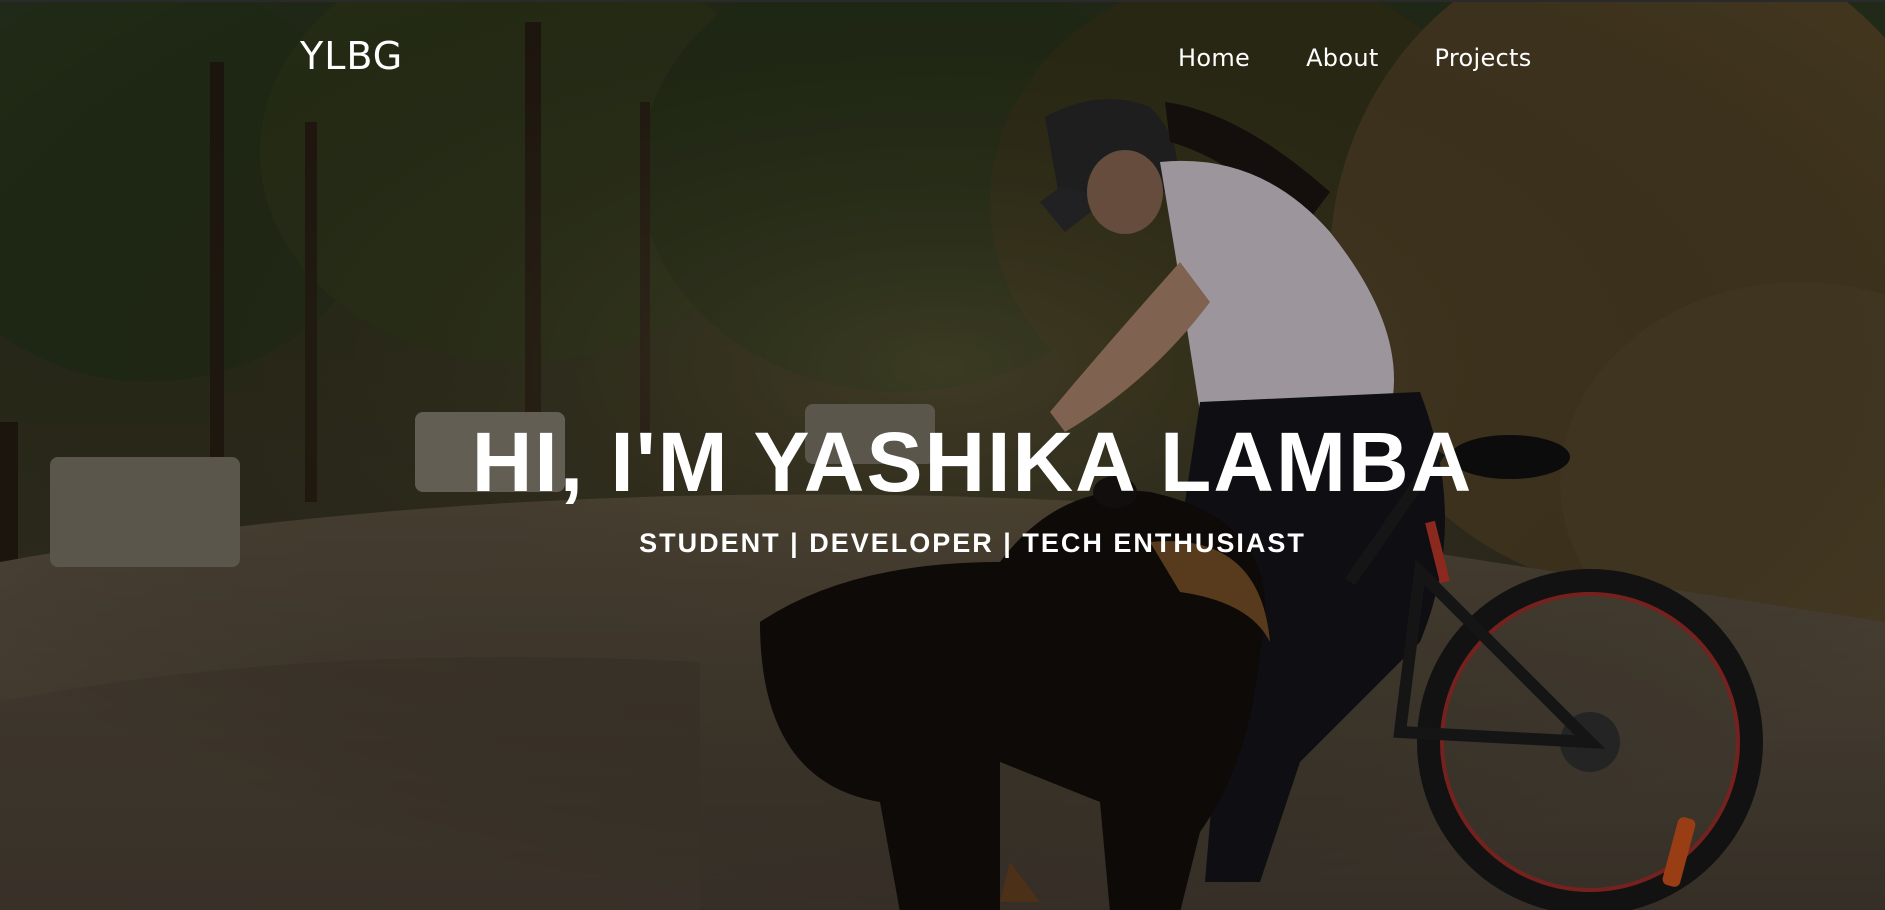 Image resolution: width=1885 pixels, height=910 pixels. What do you see at coordinates (1342, 58) in the screenshot?
I see `nav-link-about: About` at bounding box center [1342, 58].